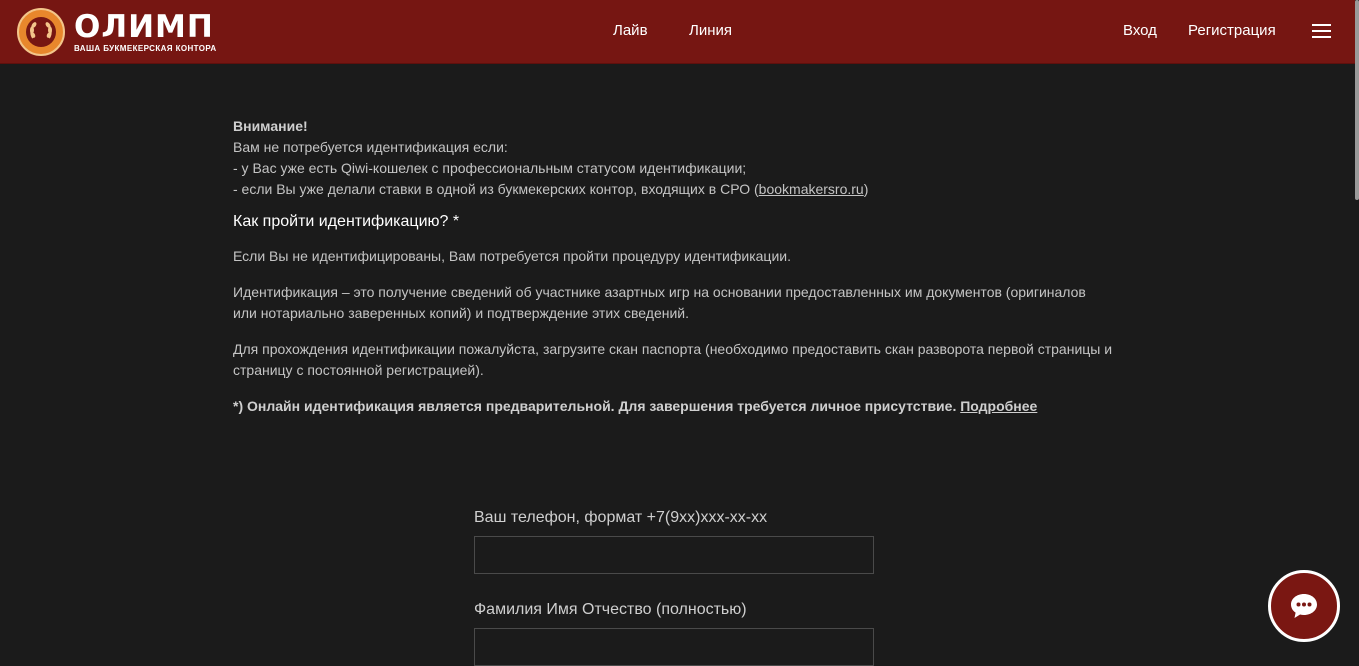 The width and height of the screenshot is (1359, 666). Describe the element at coordinates (370, 147) in the screenshot. I see `notice-intro: Вам не потребуется идентификация если:` at that location.